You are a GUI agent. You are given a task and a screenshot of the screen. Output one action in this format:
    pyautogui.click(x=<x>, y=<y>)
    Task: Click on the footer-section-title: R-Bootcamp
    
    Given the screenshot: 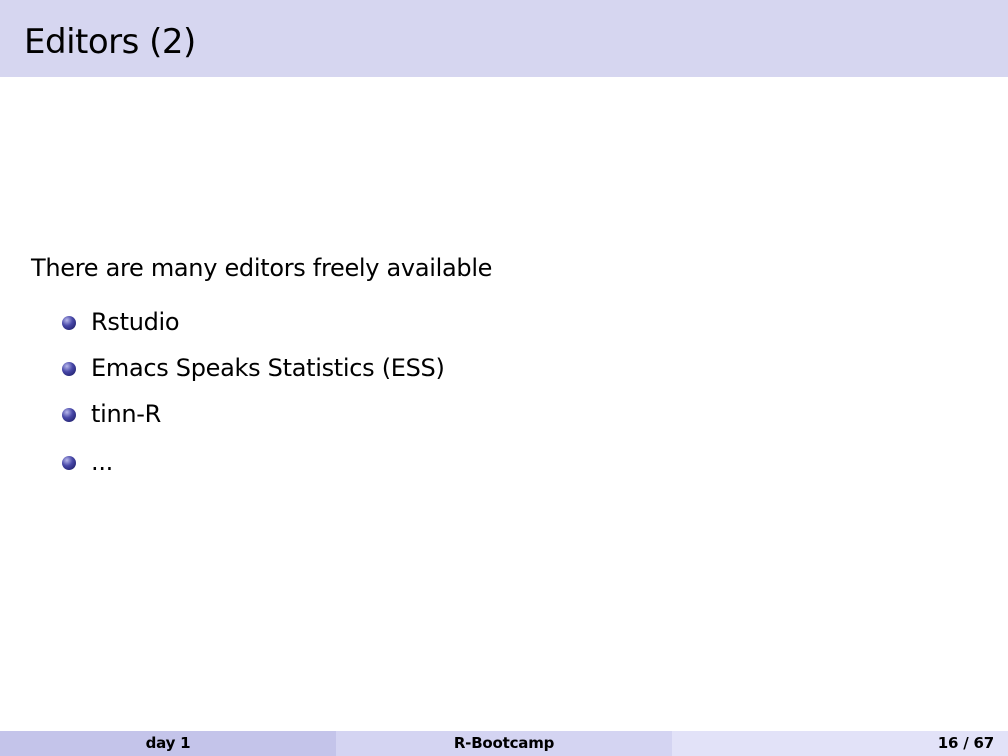 What is the action you would take?
    pyautogui.click(x=504, y=743)
    